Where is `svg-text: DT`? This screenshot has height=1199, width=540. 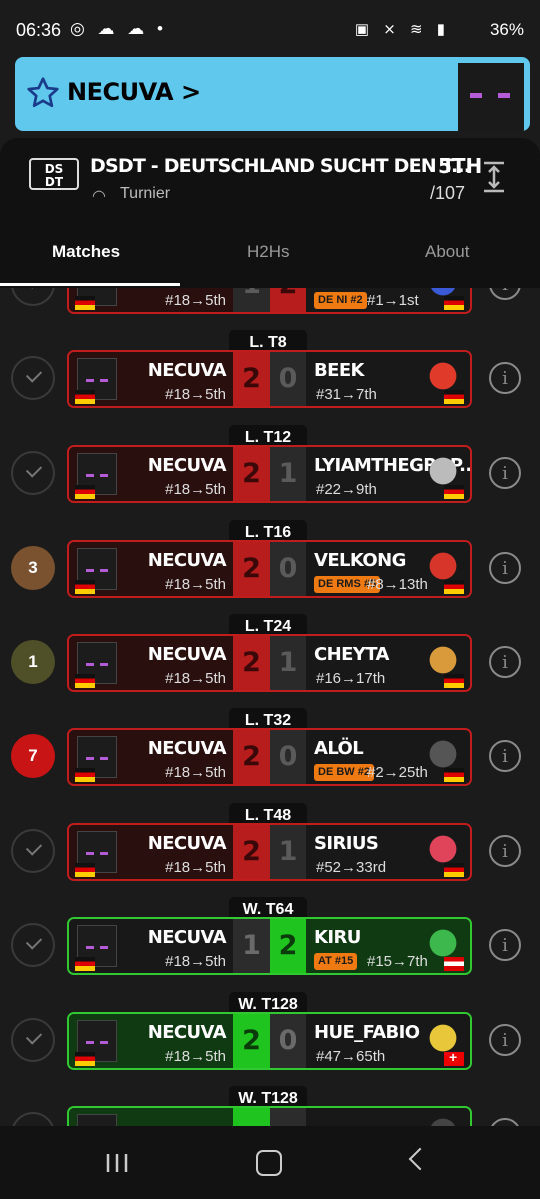
svg-text: DT is located at coordinates (54, 182).